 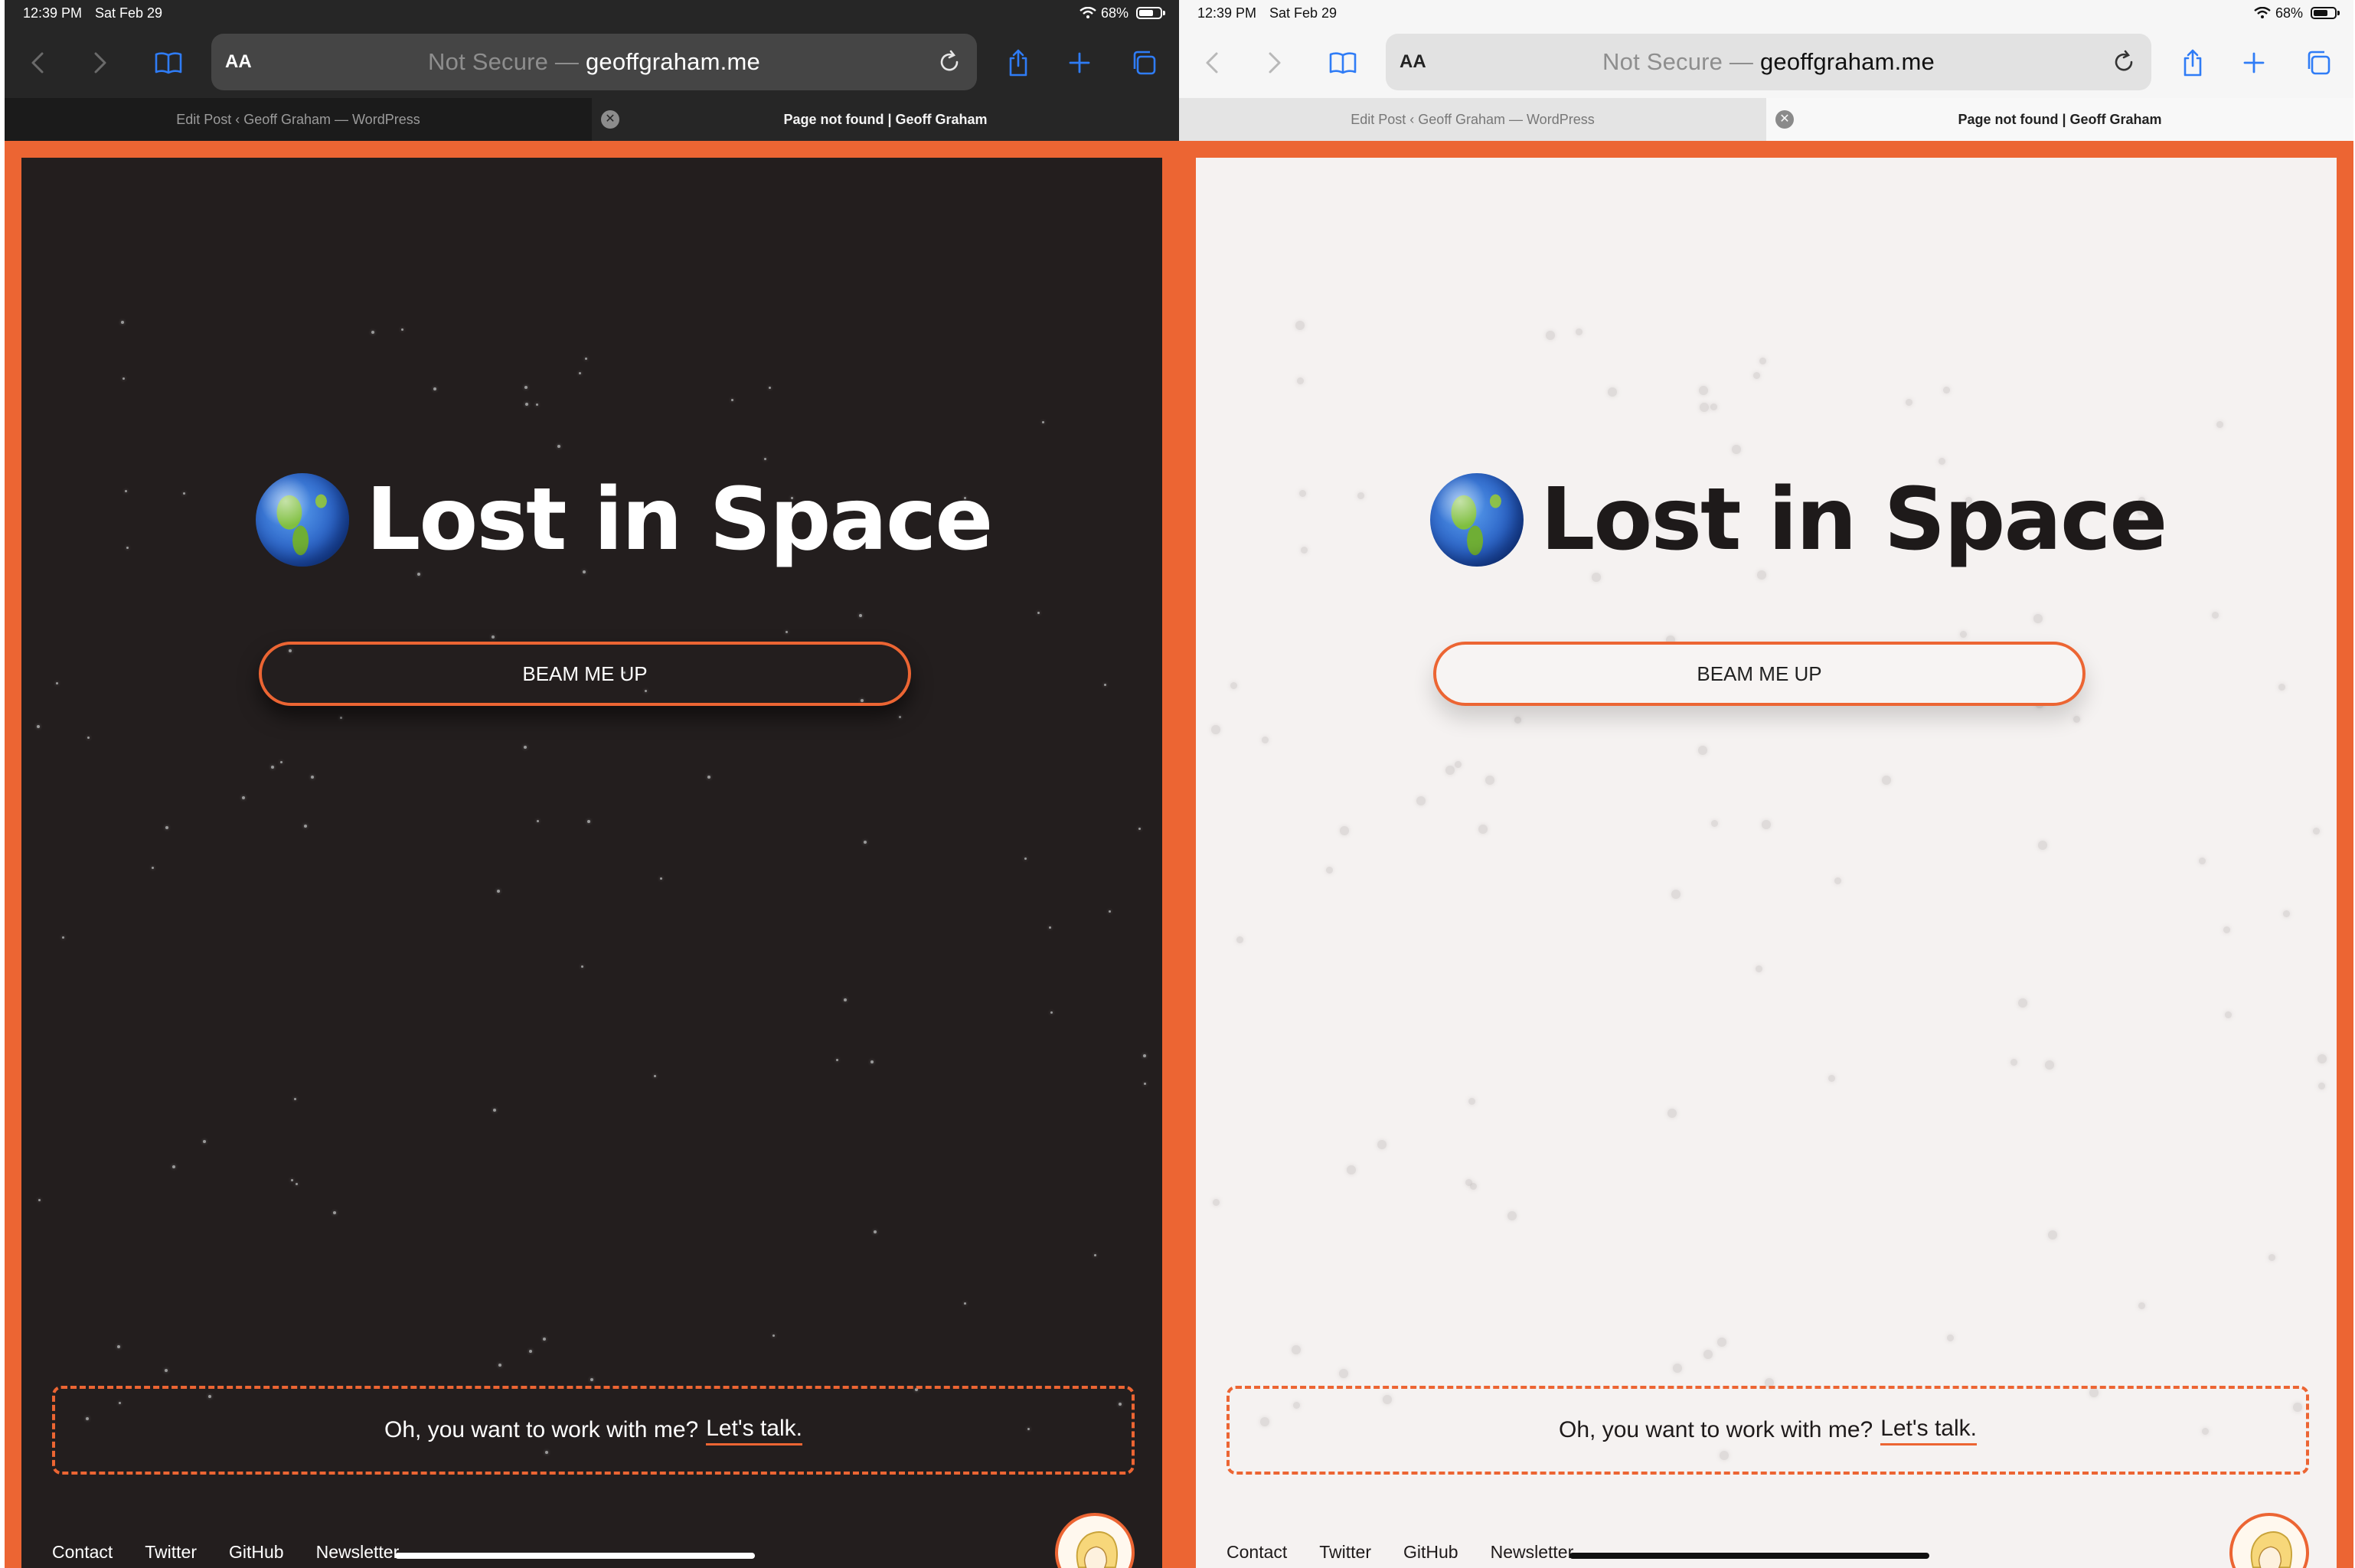 What do you see at coordinates (1097, 1549) in the screenshot?
I see `avatar-illustration` at bounding box center [1097, 1549].